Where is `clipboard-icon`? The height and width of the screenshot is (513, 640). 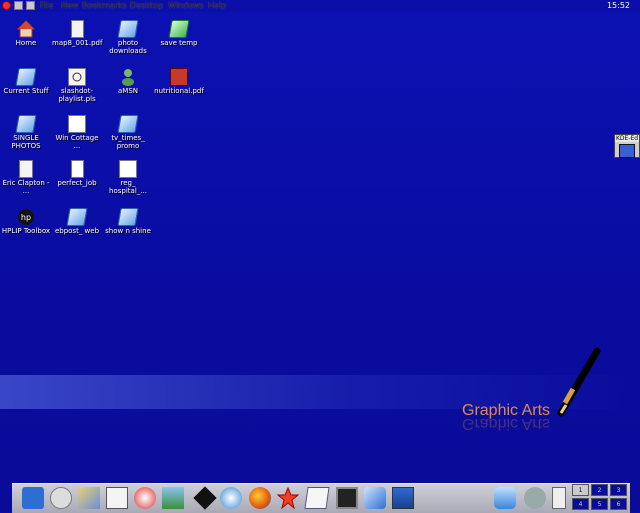
clipboard-icon is located at coordinates (559, 498).